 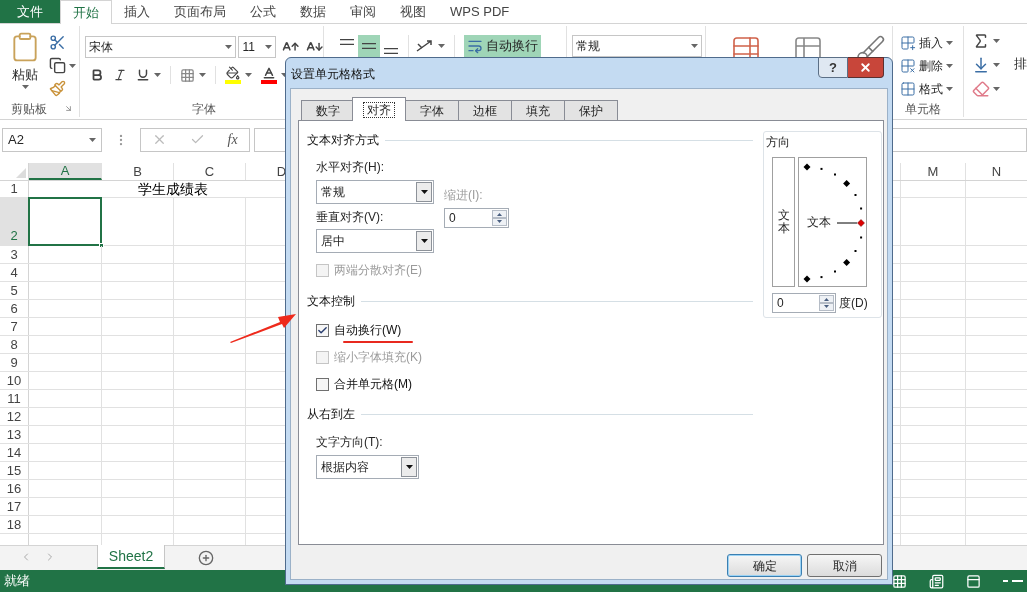 I want to click on dialog-launcher-icon, so click(x=69, y=108).